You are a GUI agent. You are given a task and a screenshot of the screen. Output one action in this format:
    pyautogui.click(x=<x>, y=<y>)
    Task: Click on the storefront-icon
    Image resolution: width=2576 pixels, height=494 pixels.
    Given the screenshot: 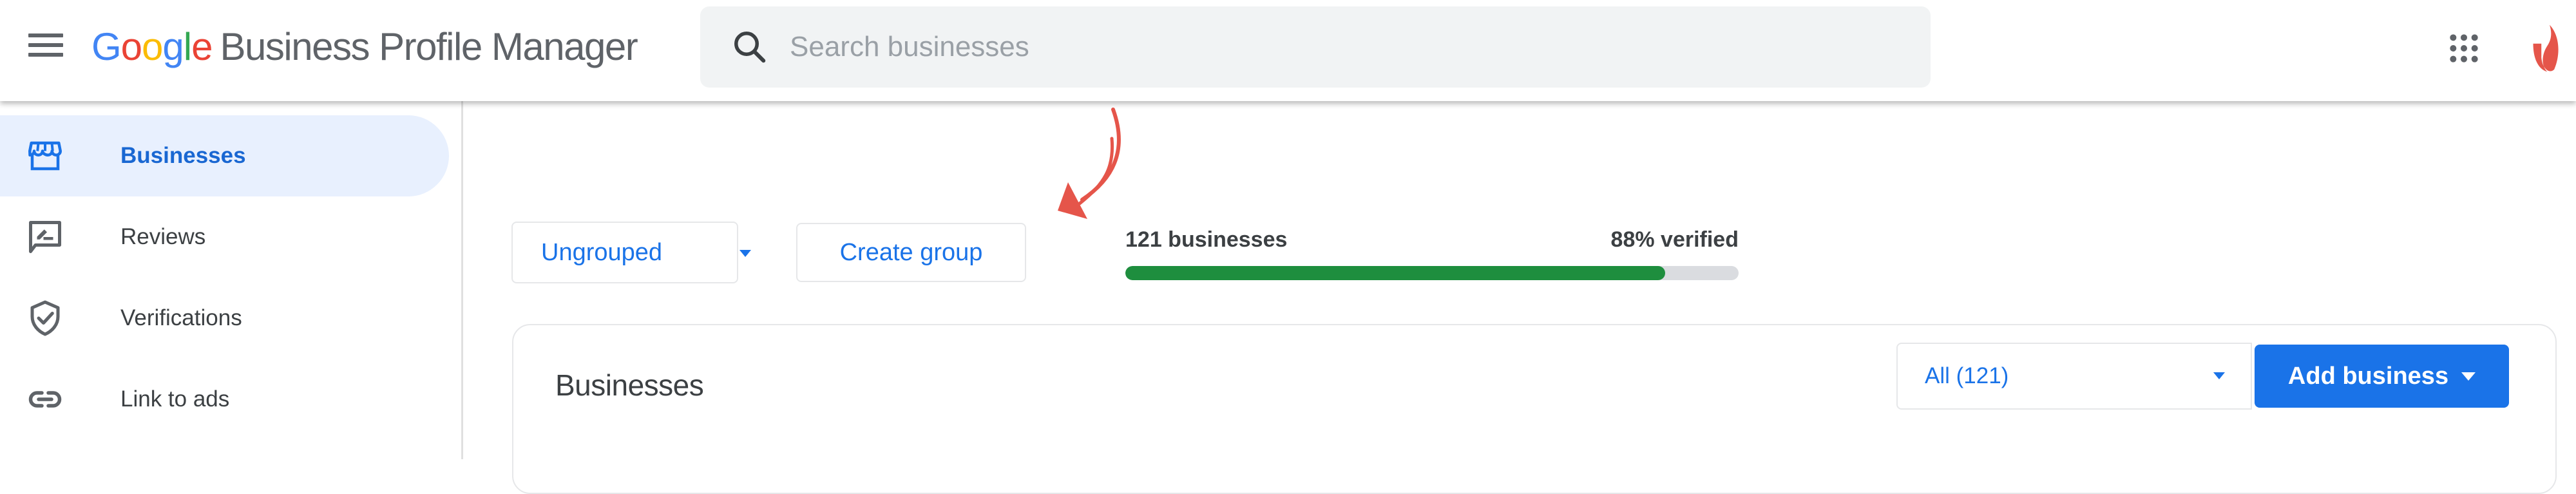 What is the action you would take?
    pyautogui.click(x=45, y=156)
    